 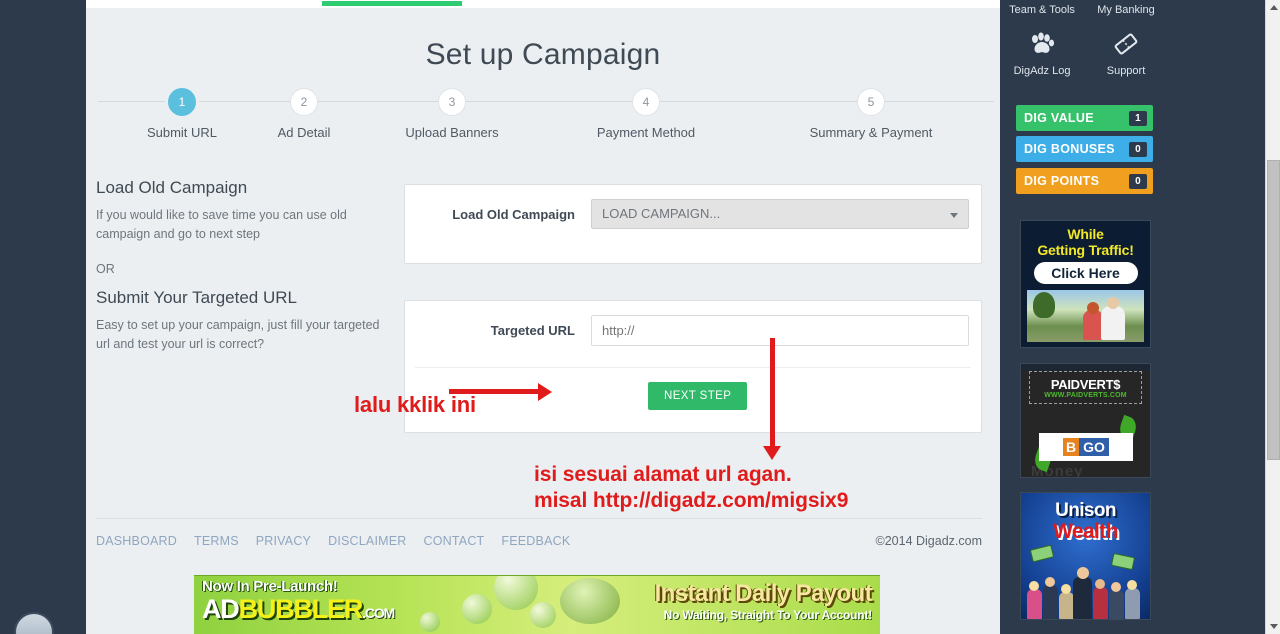 What do you see at coordinates (182, 102) in the screenshot?
I see `step-number: 1` at bounding box center [182, 102].